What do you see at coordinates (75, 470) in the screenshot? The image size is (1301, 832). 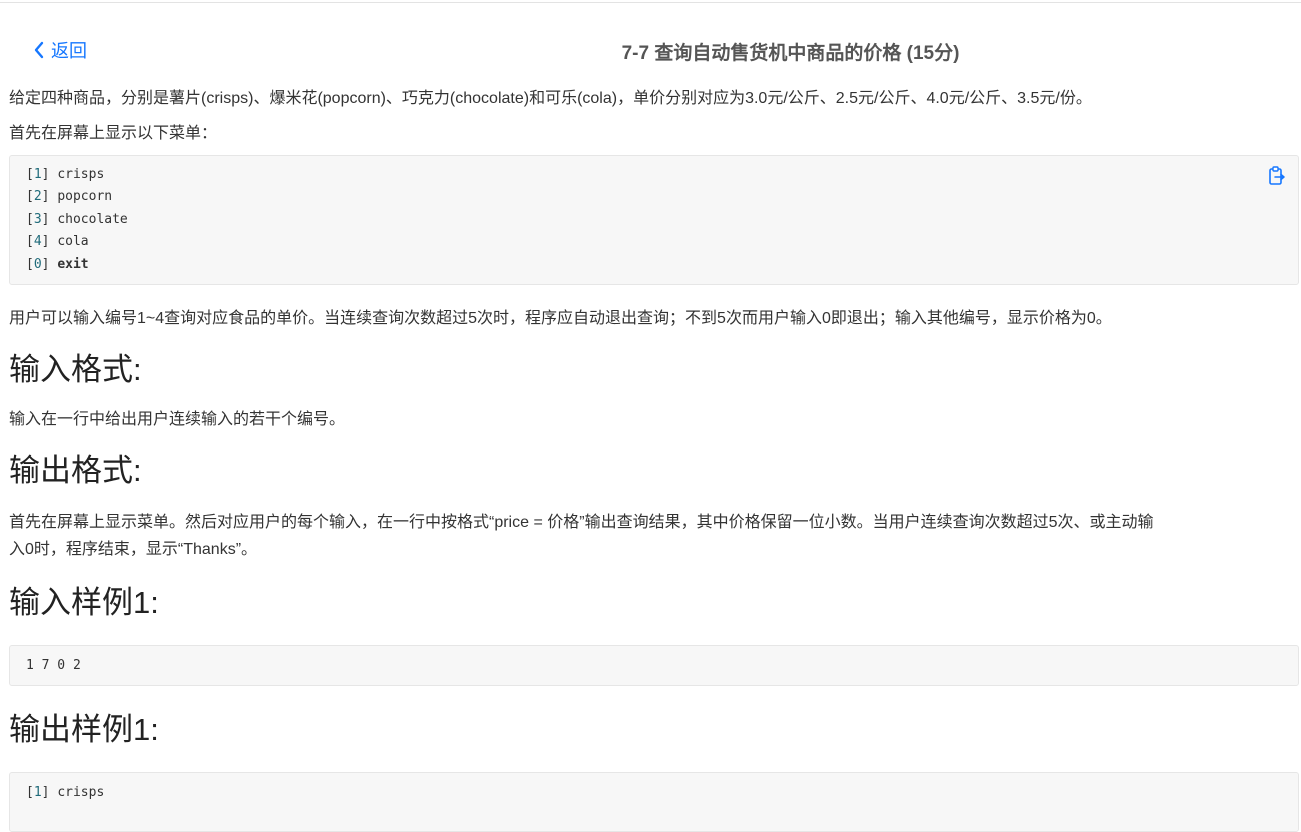 I see `output-format-heading: 输出格式:` at bounding box center [75, 470].